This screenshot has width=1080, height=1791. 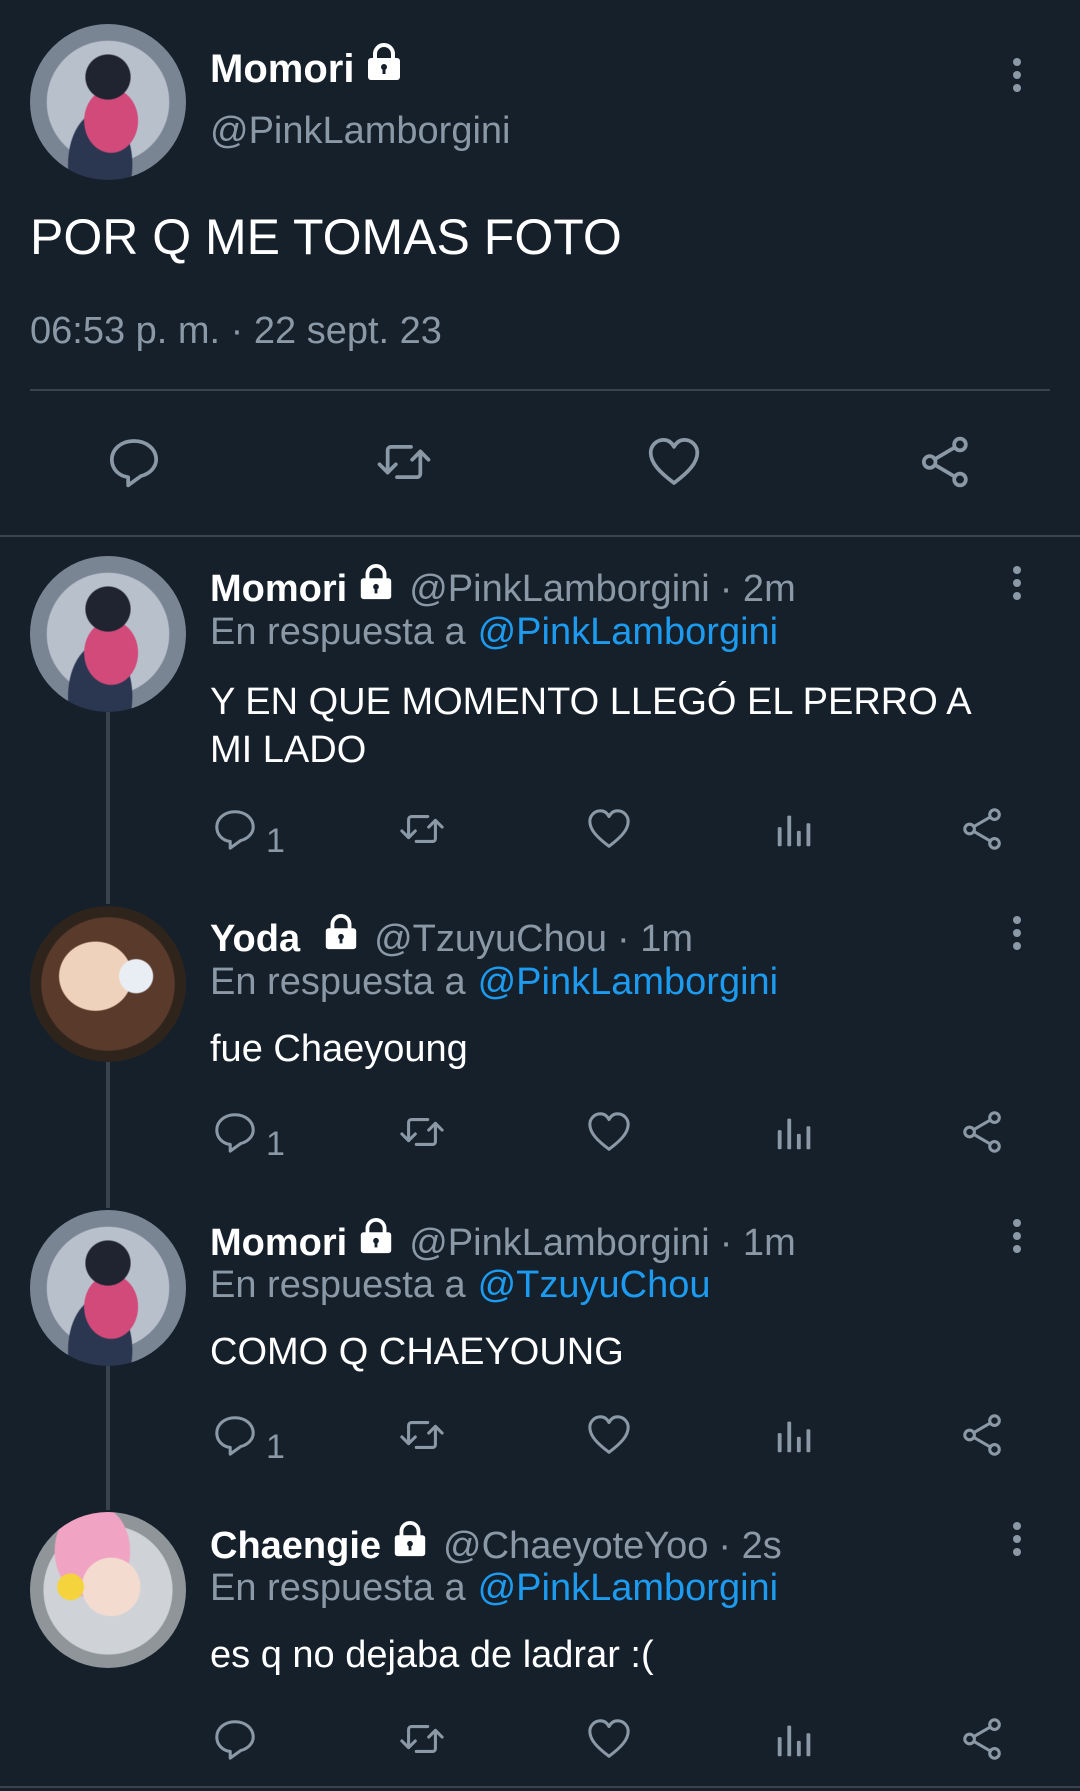 I want to click on handle: @ChaeyoteYoo, so click(x=575, y=1546).